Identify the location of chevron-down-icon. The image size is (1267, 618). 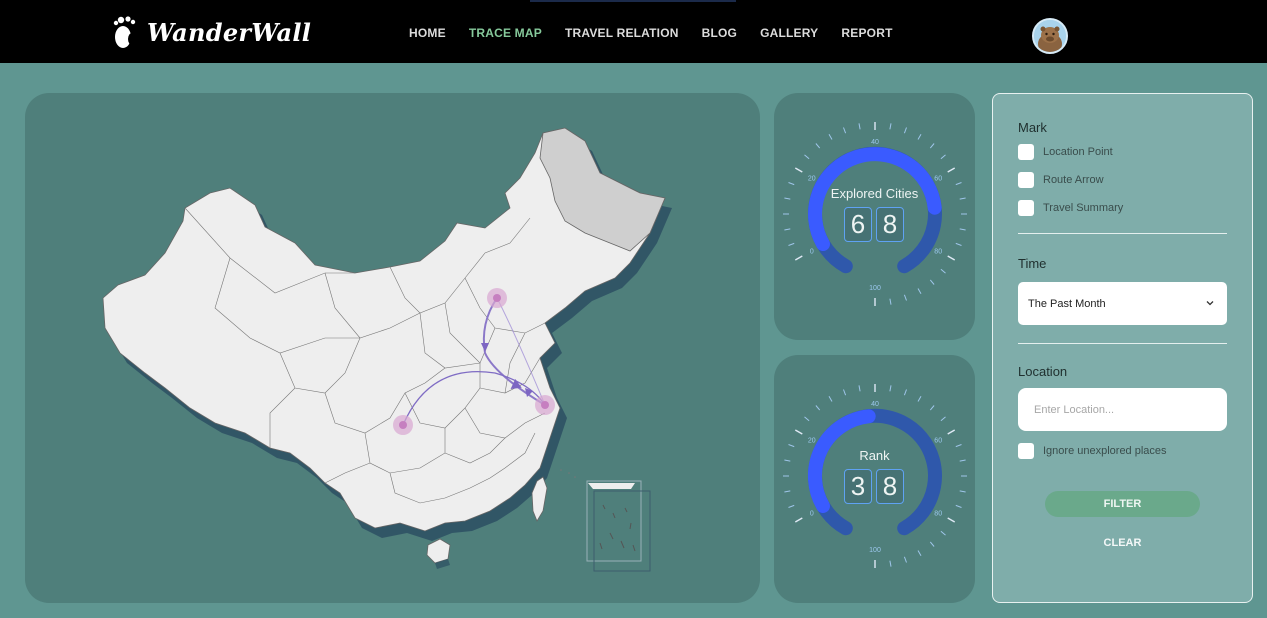
(1210, 303).